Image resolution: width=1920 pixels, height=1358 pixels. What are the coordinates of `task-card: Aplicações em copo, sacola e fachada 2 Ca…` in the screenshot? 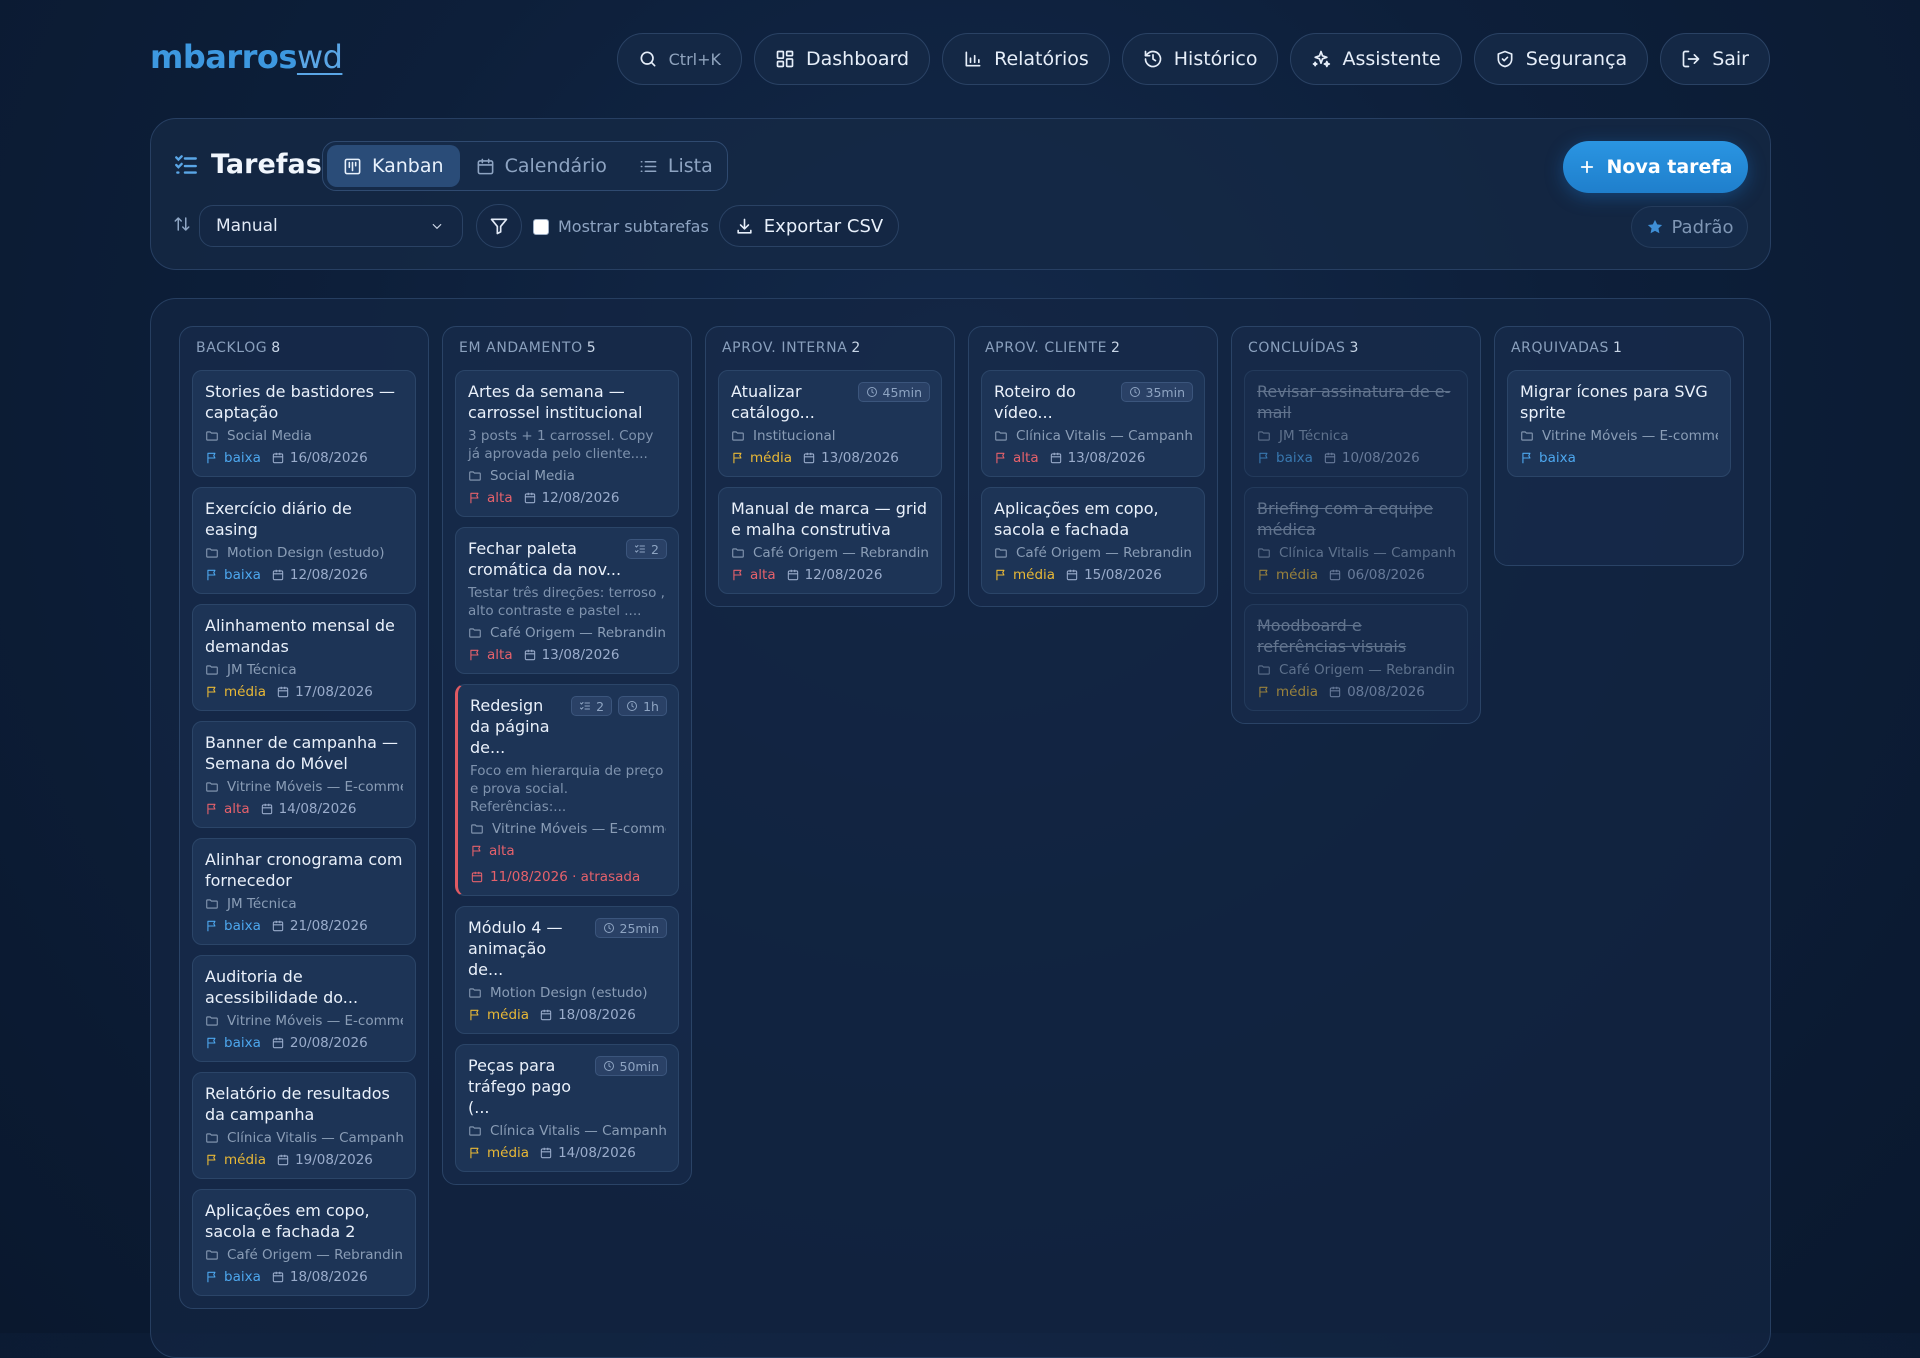 It's located at (304, 1242).